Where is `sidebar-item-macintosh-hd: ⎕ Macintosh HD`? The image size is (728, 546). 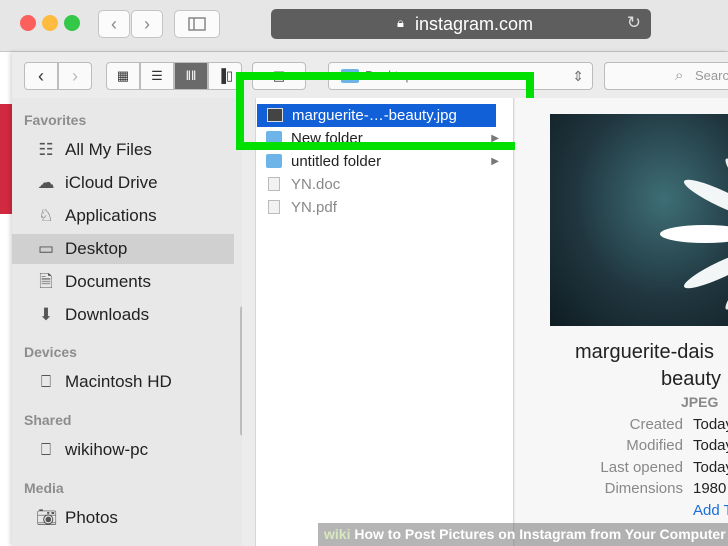
sidebar-item-macintosh-hd: ⎕ Macintosh HD is located at coordinates (123, 382).